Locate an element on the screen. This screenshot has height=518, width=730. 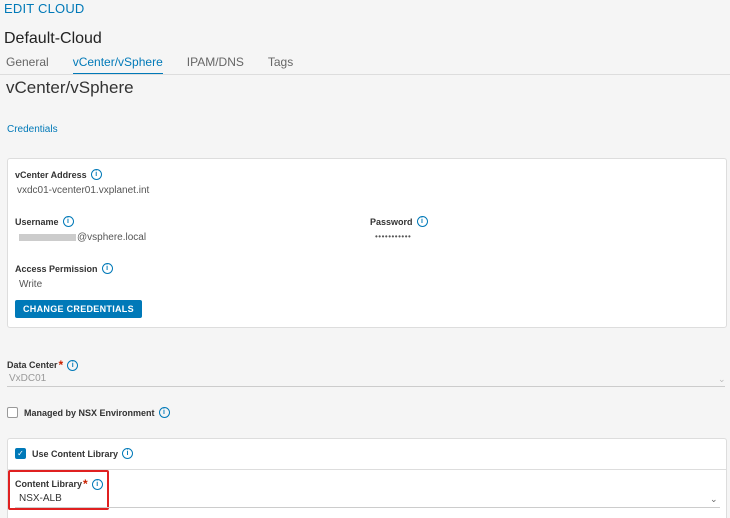
managed-by-nsx-checkbox is located at coordinates (12, 412).